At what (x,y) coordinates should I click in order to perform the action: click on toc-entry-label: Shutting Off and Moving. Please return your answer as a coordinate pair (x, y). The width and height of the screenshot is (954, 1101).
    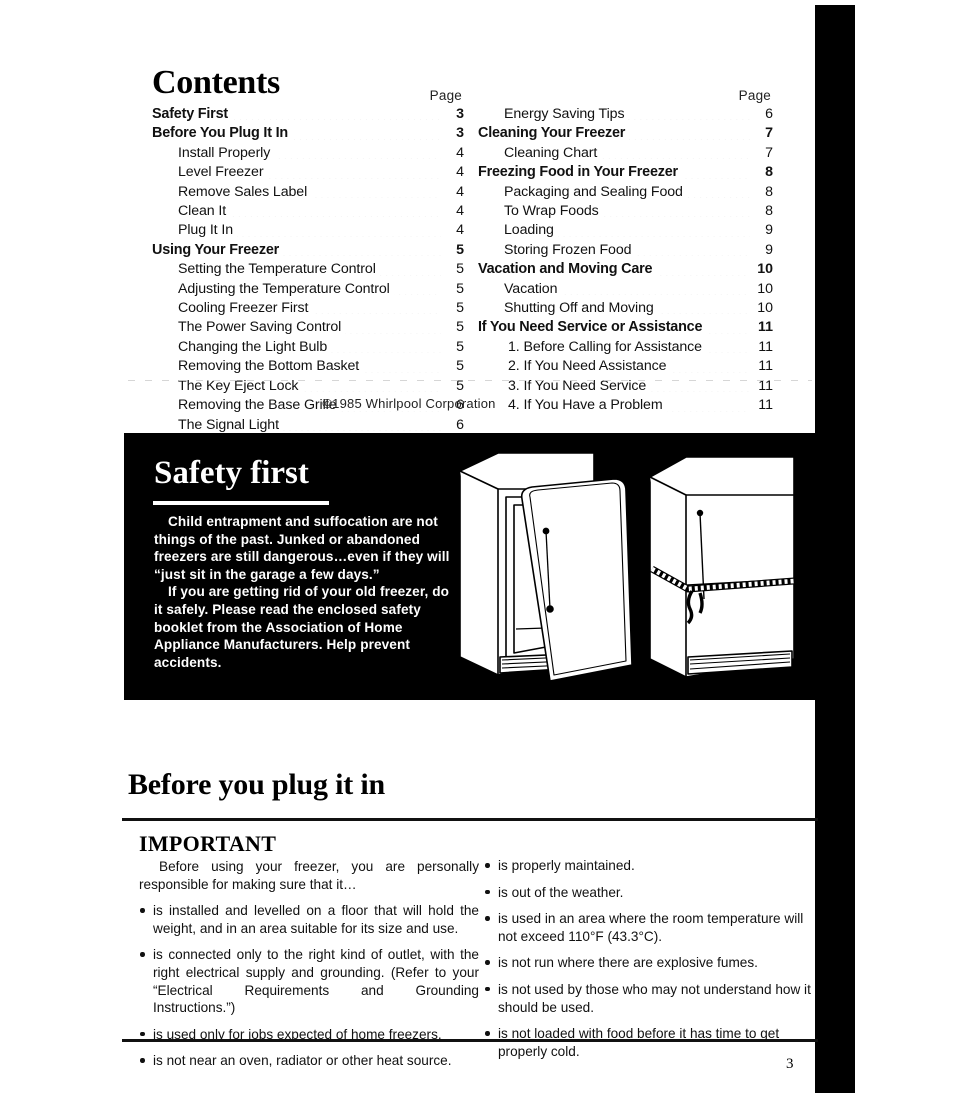
    Looking at the image, I should click on (579, 308).